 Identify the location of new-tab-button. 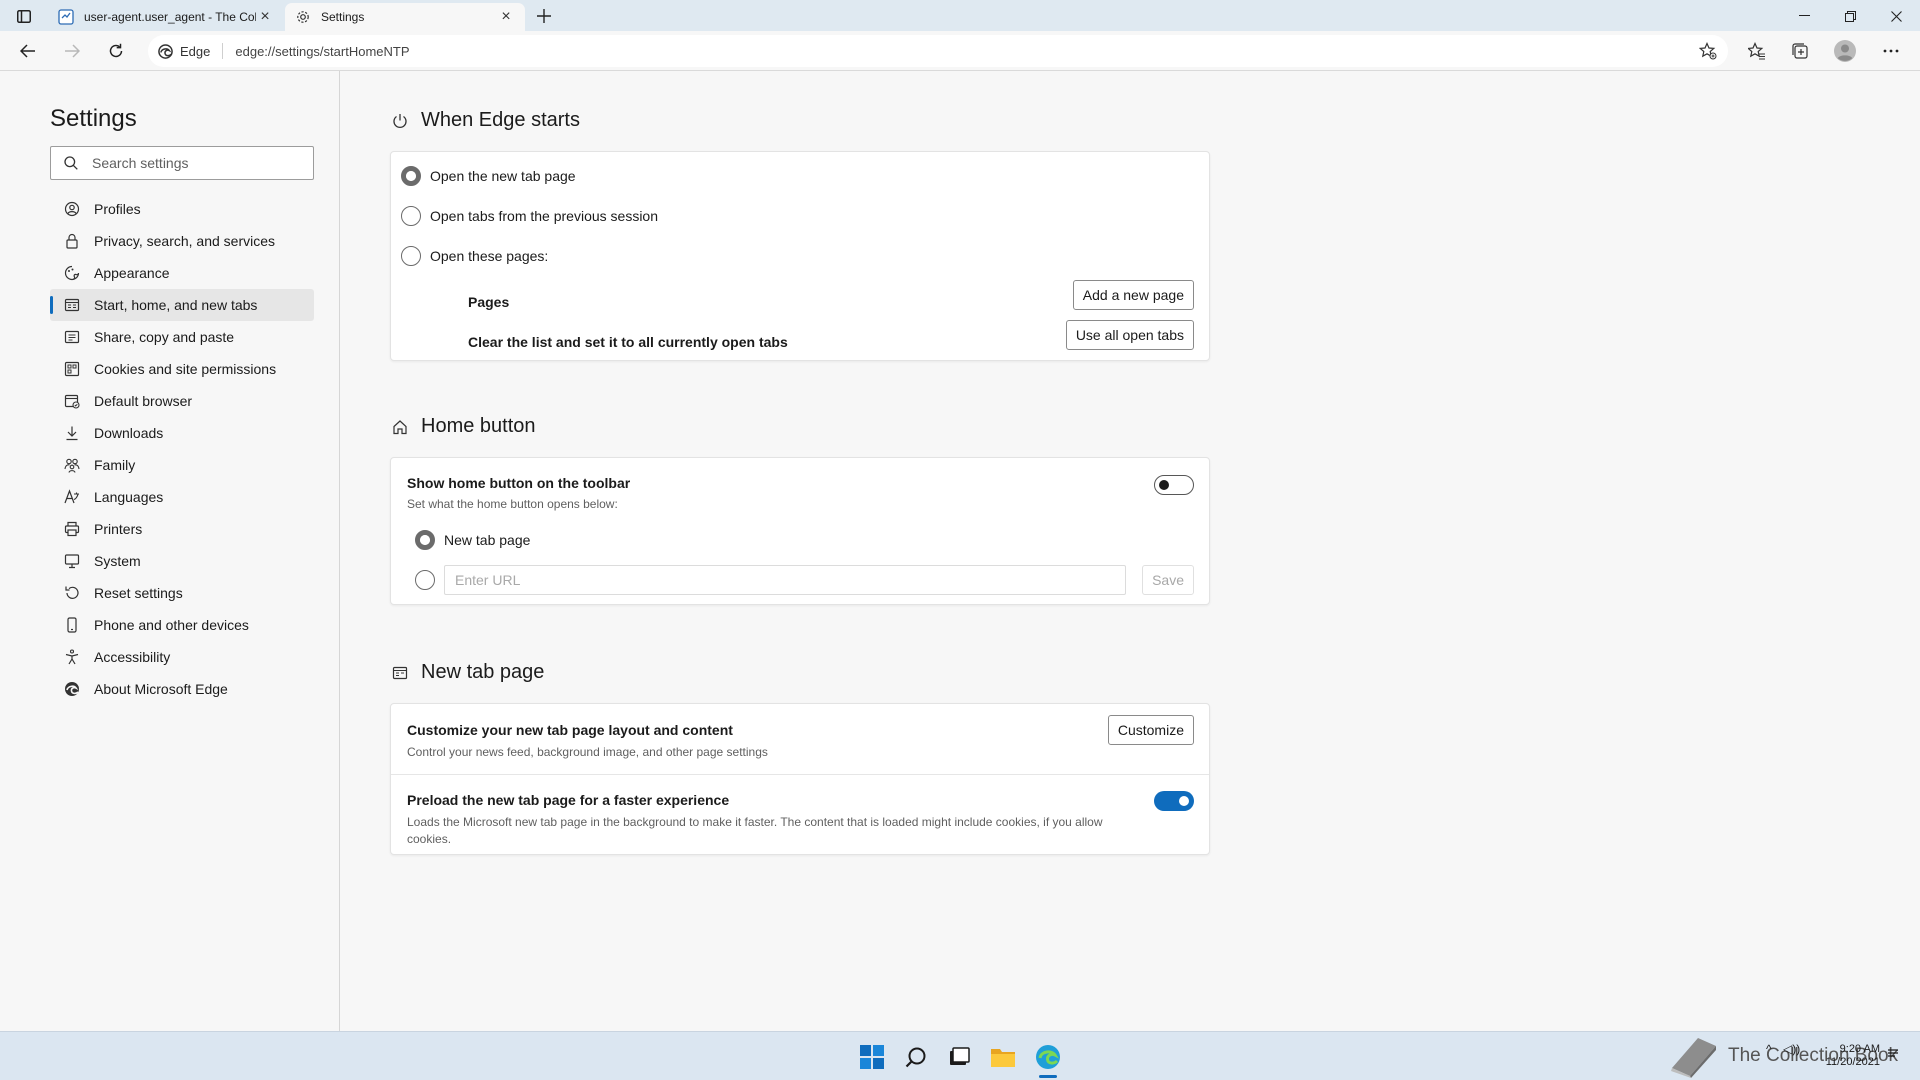
(544, 16).